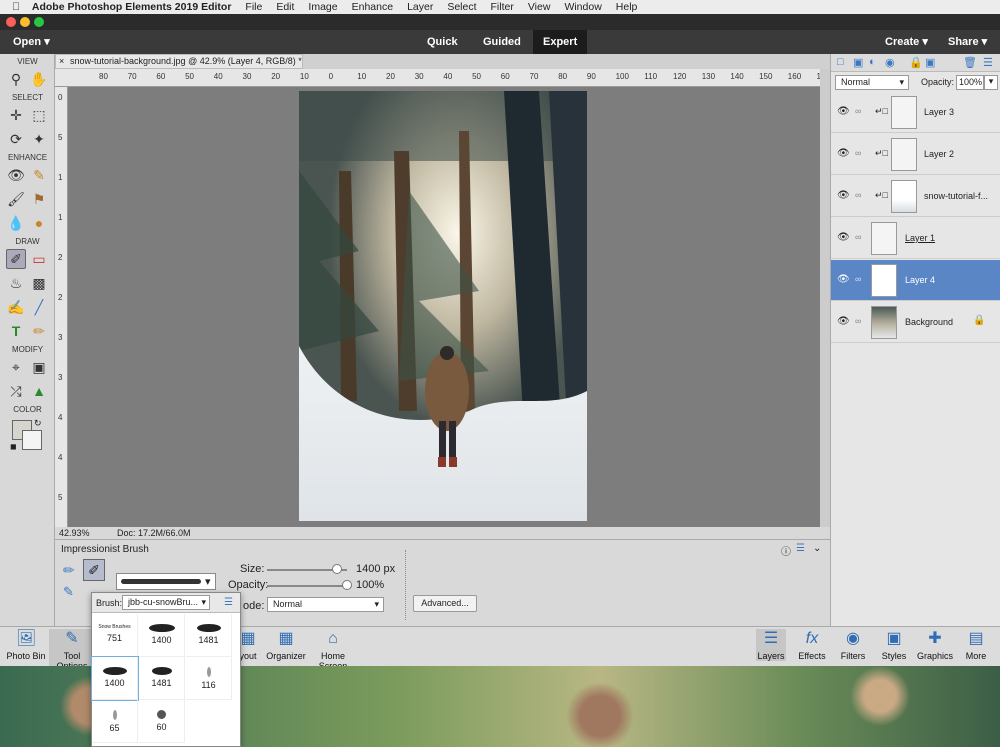  What do you see at coordinates (853, 645) in the screenshot?
I see `filters-button: ◉ Filters` at bounding box center [853, 645].